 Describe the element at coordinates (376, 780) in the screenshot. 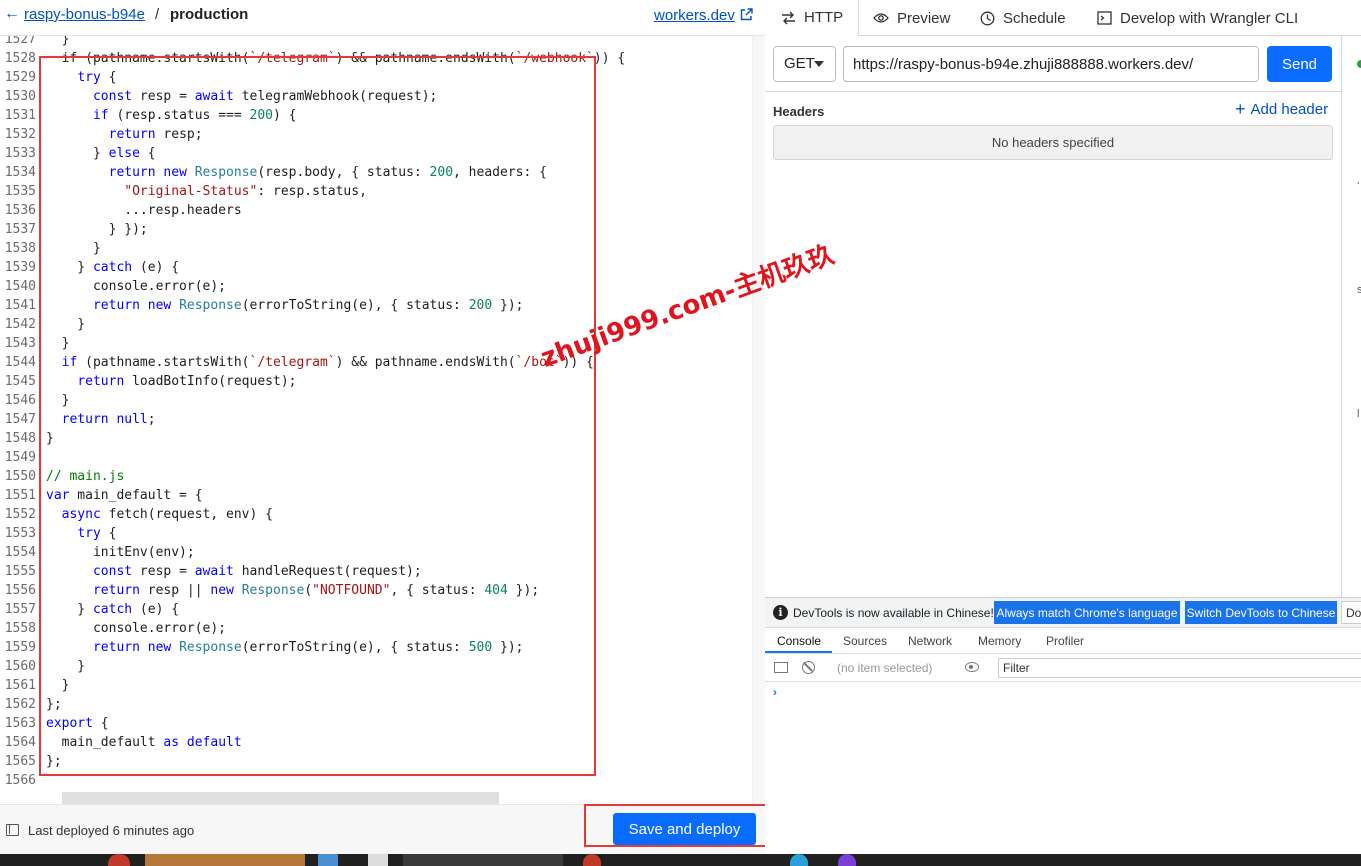

I see `code-line: 1566` at that location.